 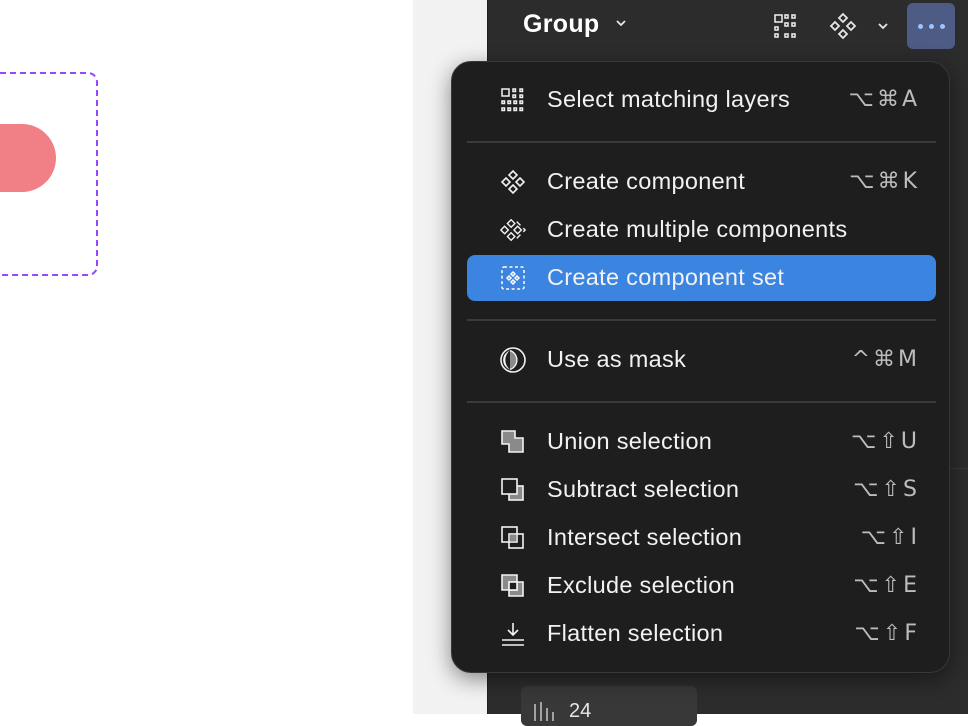 What do you see at coordinates (920, 26) in the screenshot?
I see `more-icon` at bounding box center [920, 26].